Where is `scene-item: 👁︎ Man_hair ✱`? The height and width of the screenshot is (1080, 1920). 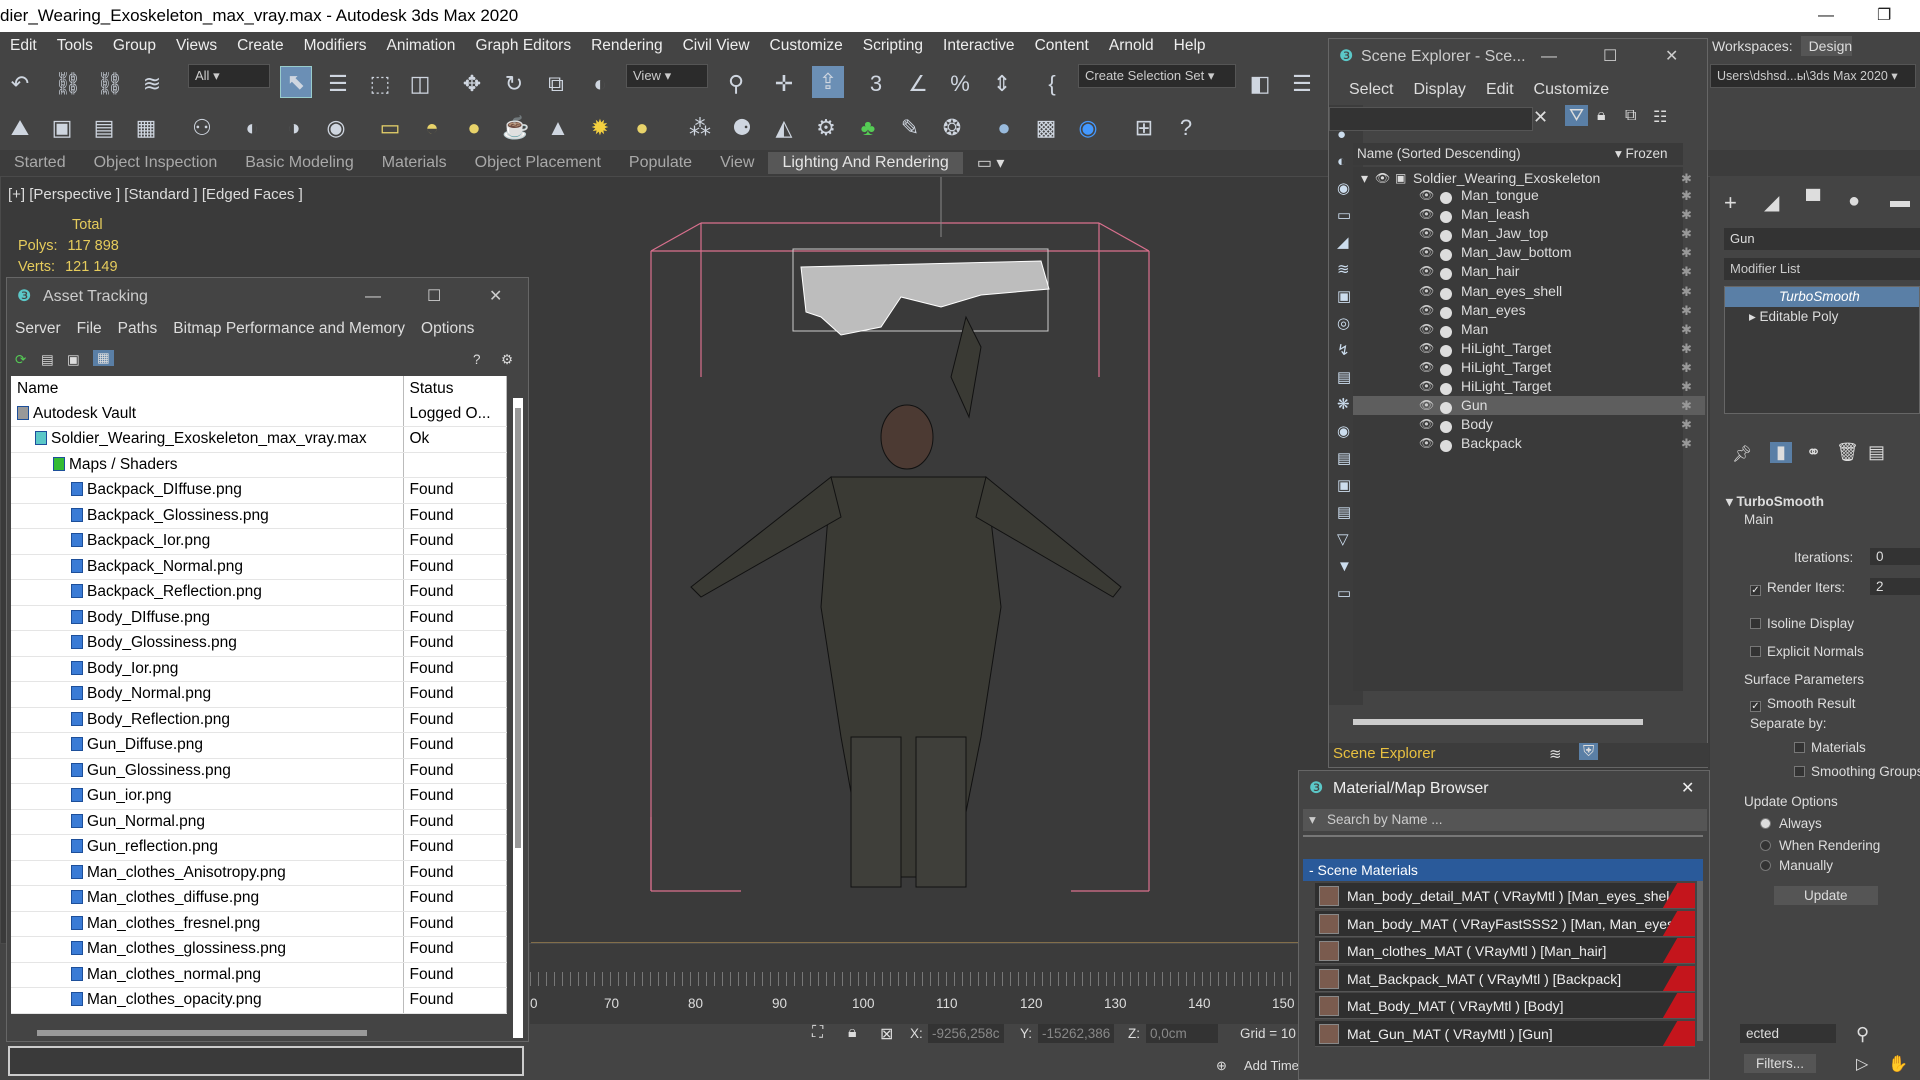 scene-item: 👁︎ Man_hair ✱ is located at coordinates (1529, 271).